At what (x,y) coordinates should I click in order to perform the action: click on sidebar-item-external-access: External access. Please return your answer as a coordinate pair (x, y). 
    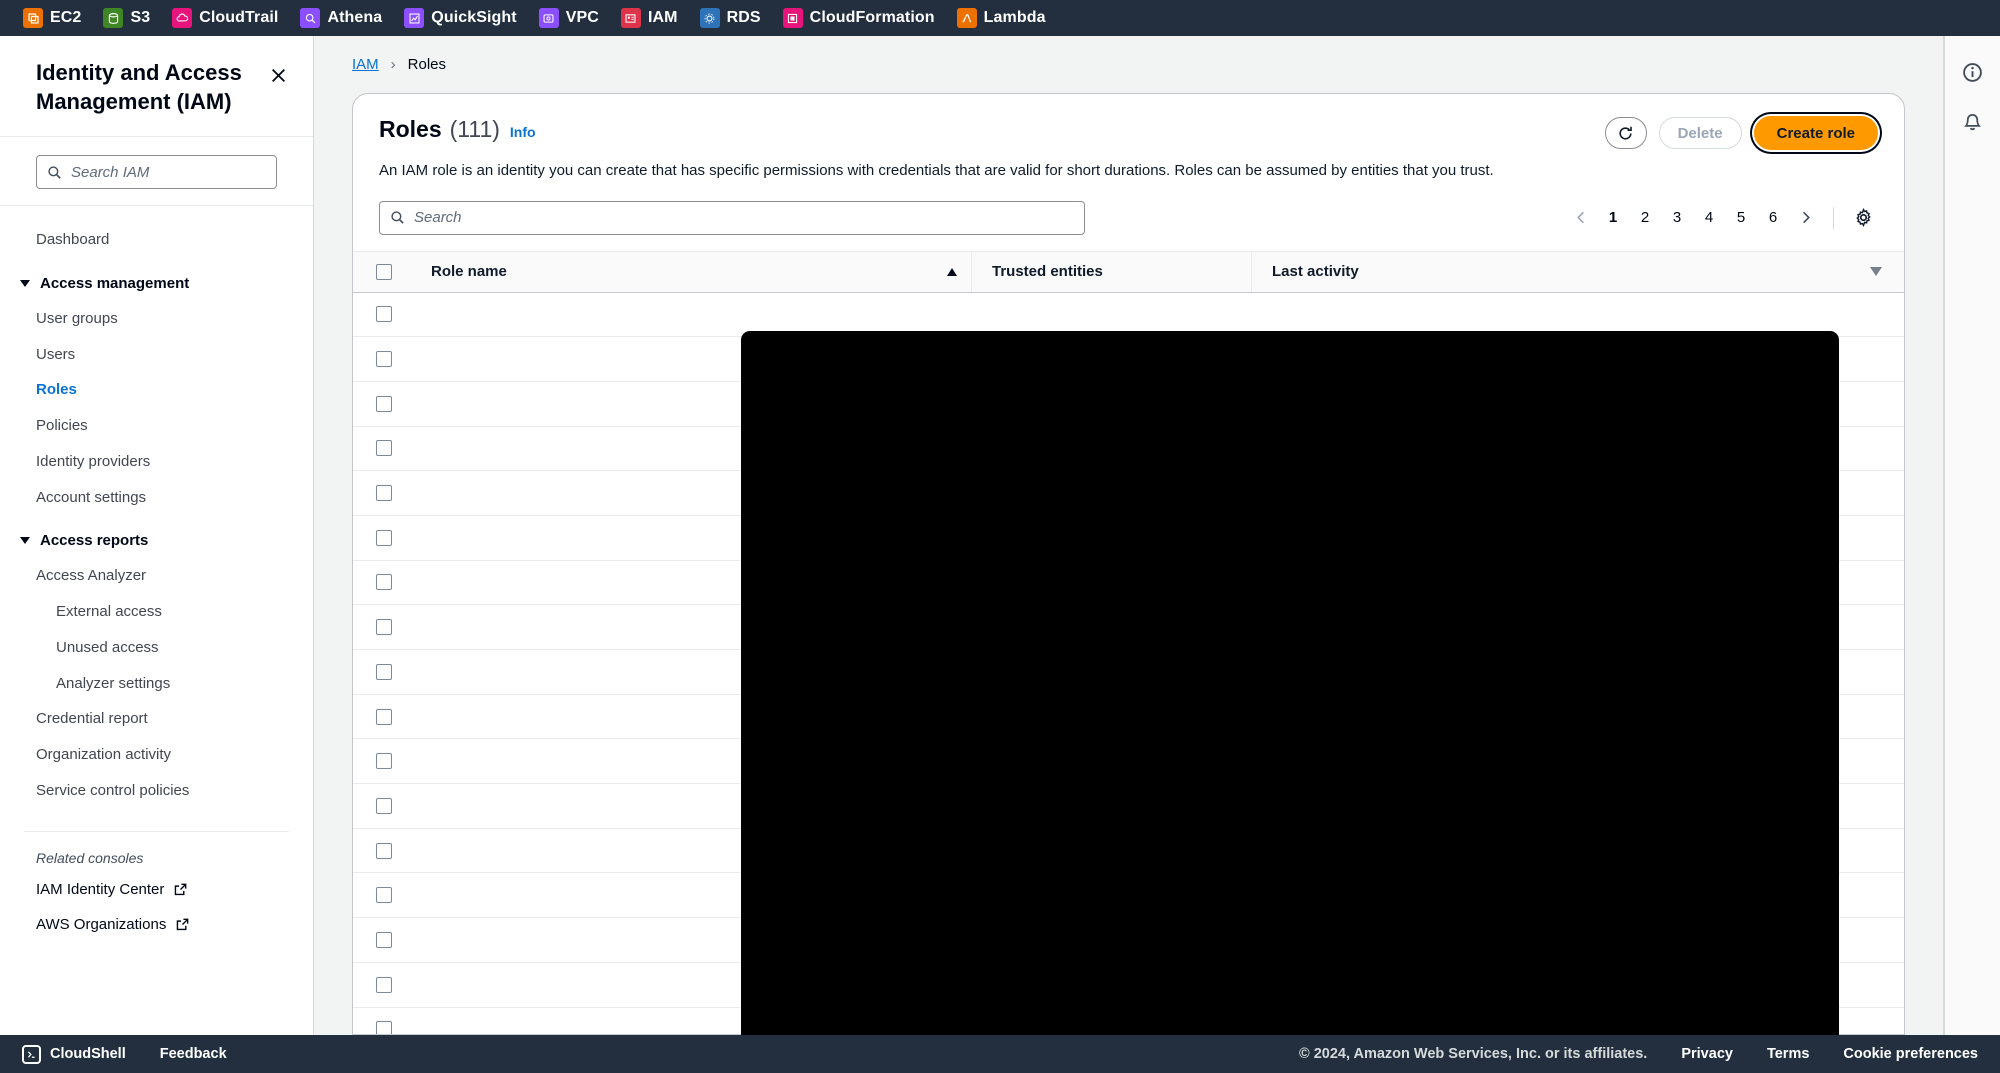
    Looking at the image, I should click on (156, 612).